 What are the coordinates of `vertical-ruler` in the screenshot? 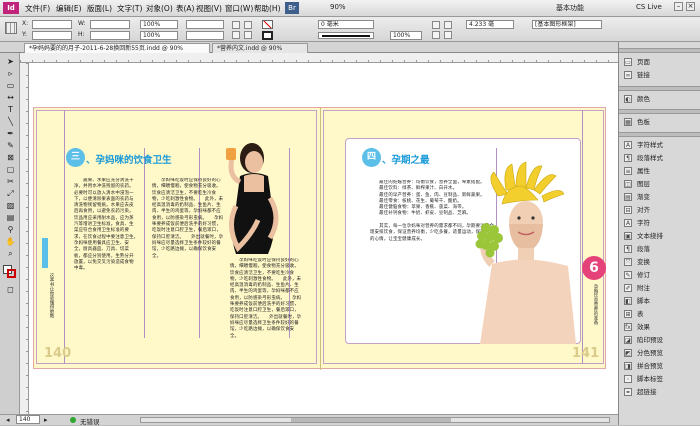 It's located at (24, 238).